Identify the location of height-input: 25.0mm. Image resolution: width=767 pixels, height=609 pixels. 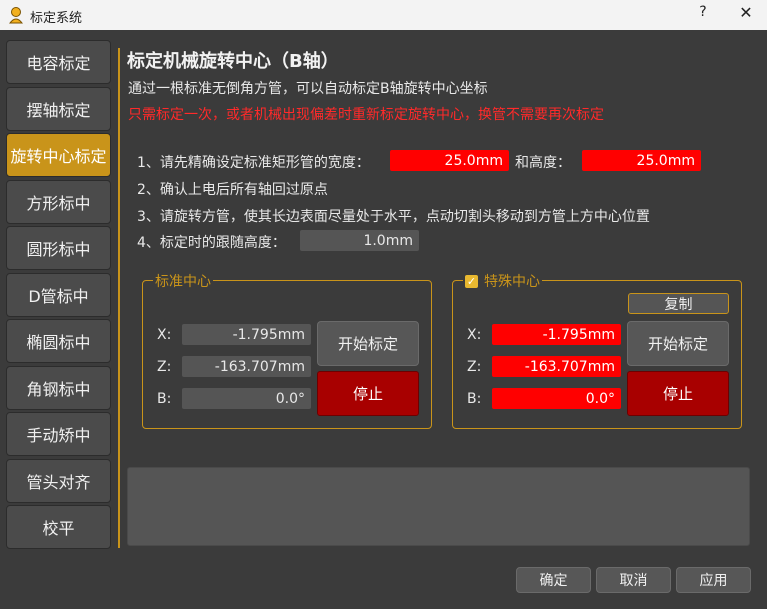
(641, 160).